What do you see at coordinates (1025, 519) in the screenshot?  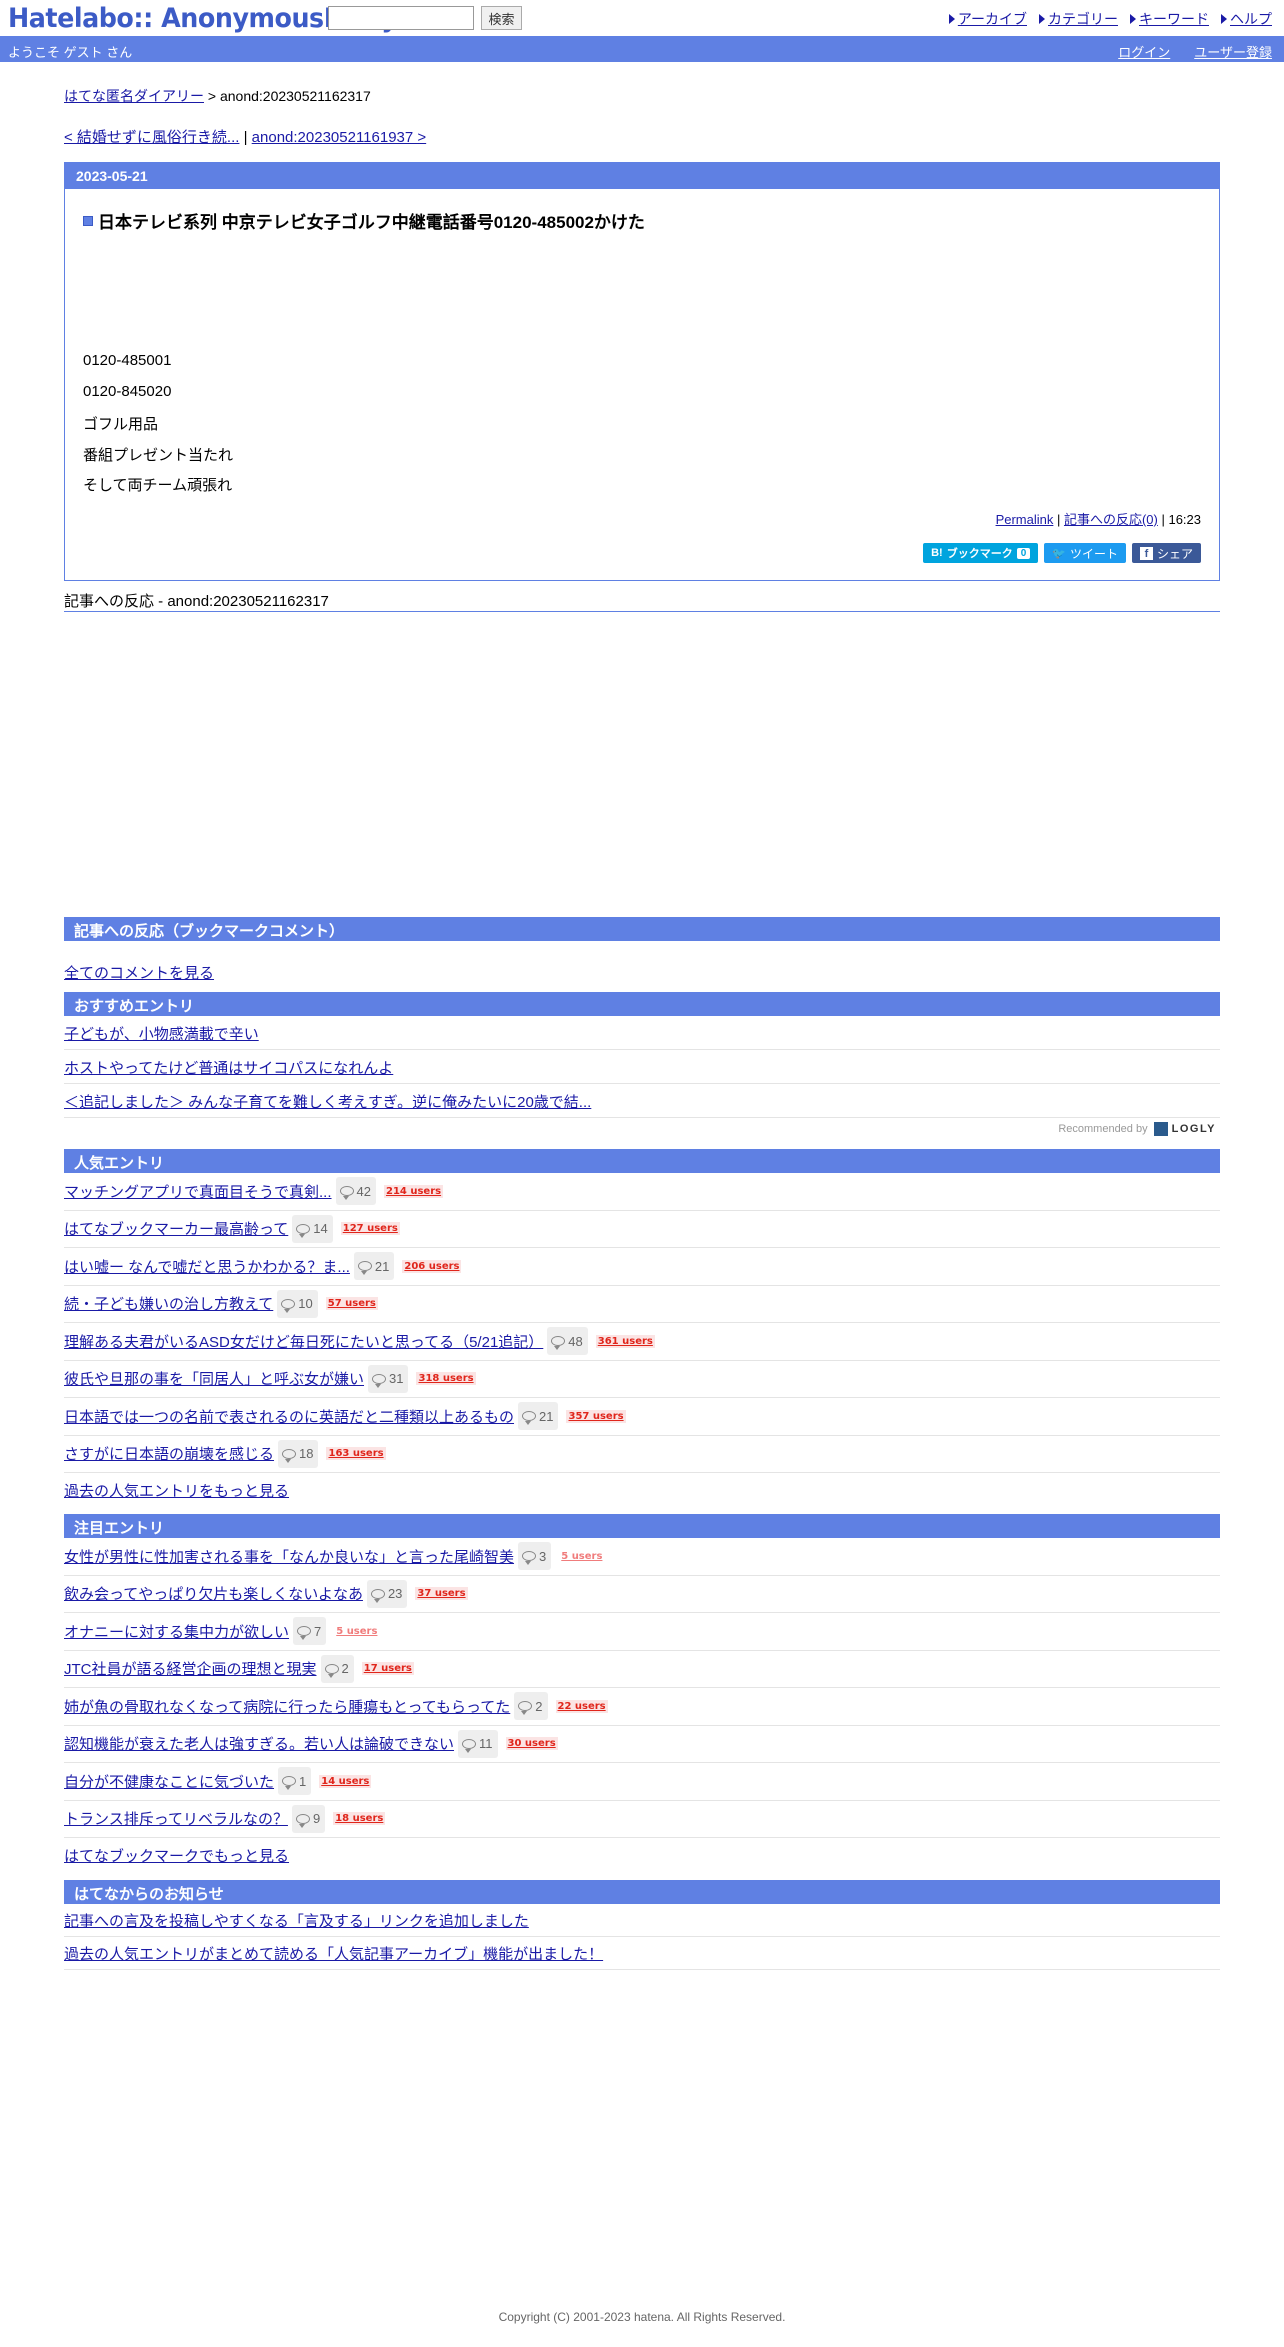 I see `permalink: Permalink` at bounding box center [1025, 519].